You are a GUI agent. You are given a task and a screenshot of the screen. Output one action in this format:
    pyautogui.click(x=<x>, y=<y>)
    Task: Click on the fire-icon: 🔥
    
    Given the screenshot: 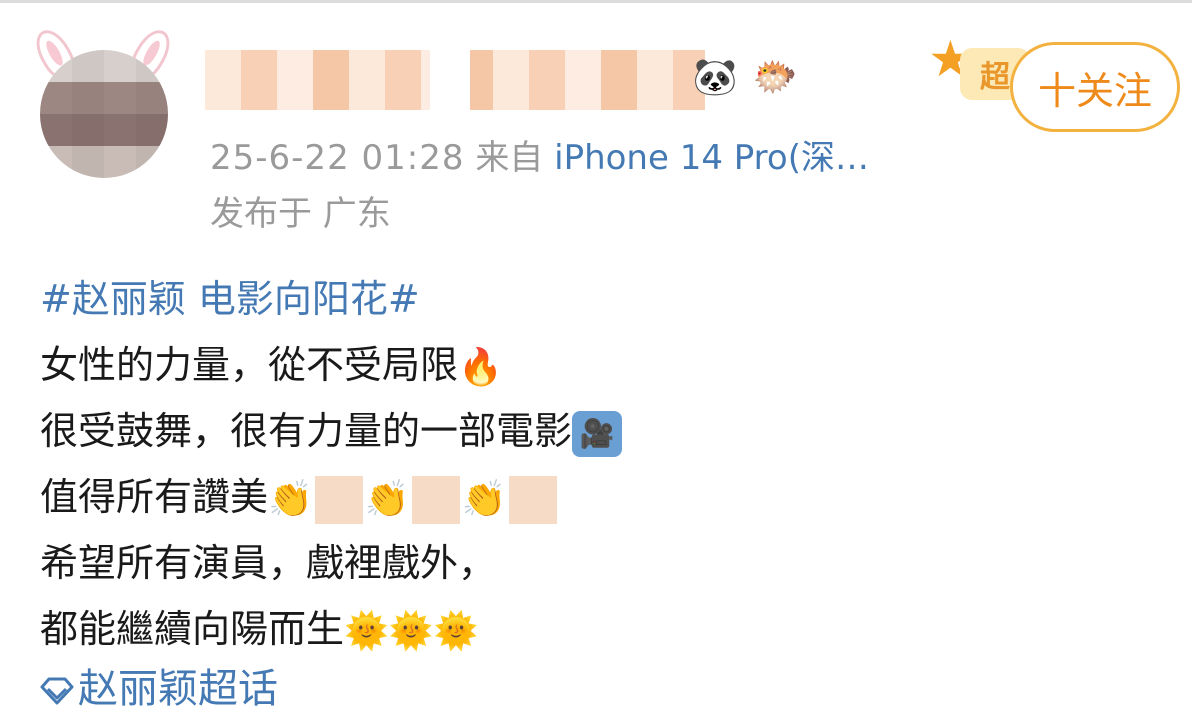 What is the action you would take?
    pyautogui.click(x=480, y=367)
    